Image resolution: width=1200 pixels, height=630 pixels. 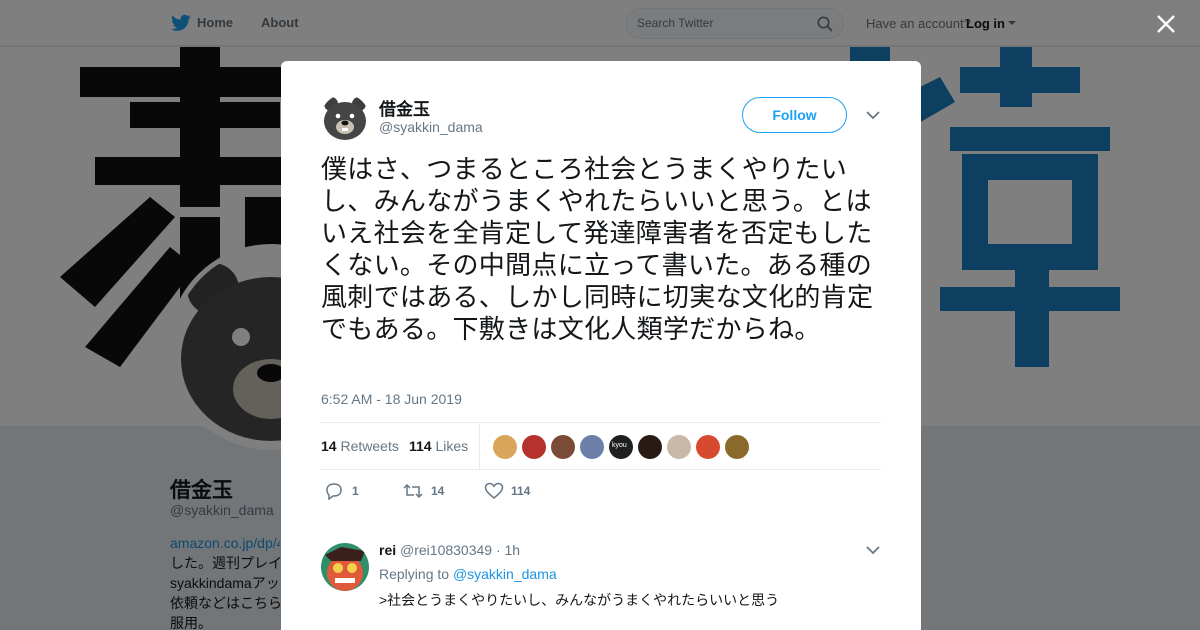 I want to click on reply-author-handle: @rei10830349, so click(x=446, y=550).